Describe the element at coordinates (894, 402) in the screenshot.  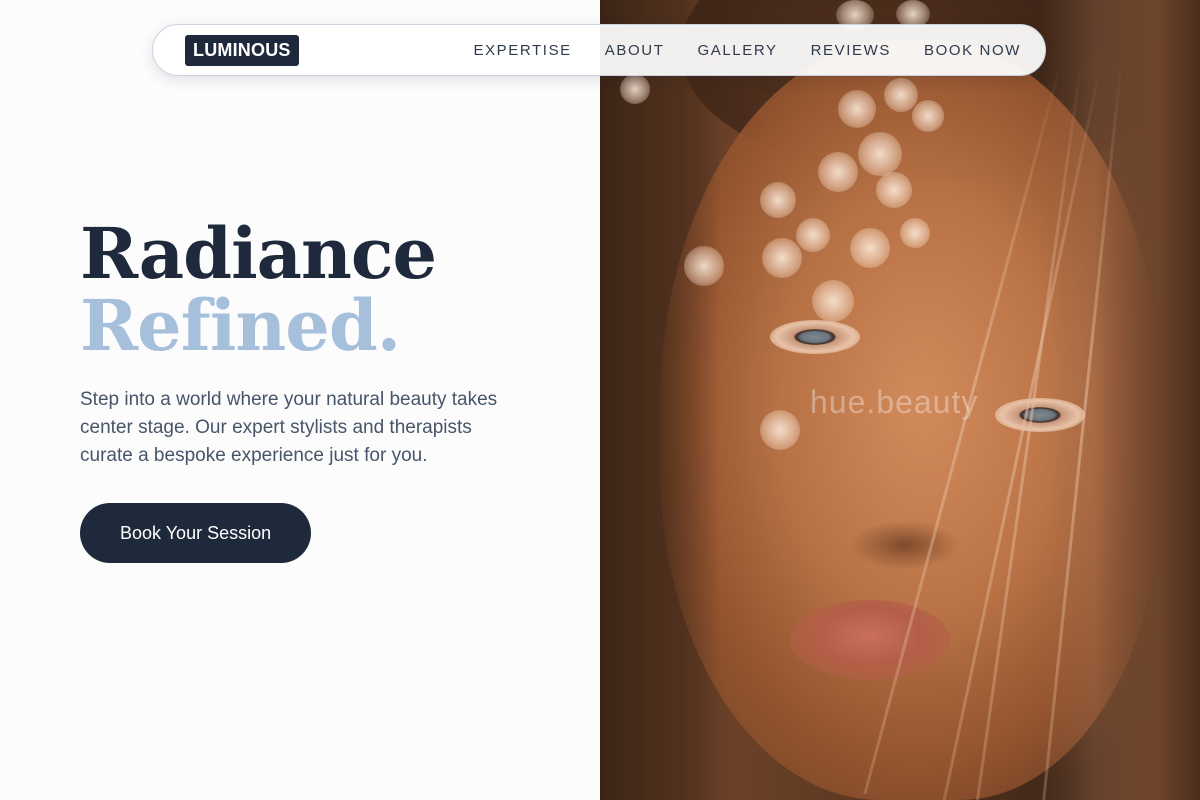
I see `photo-watermark: hue.beauty` at that location.